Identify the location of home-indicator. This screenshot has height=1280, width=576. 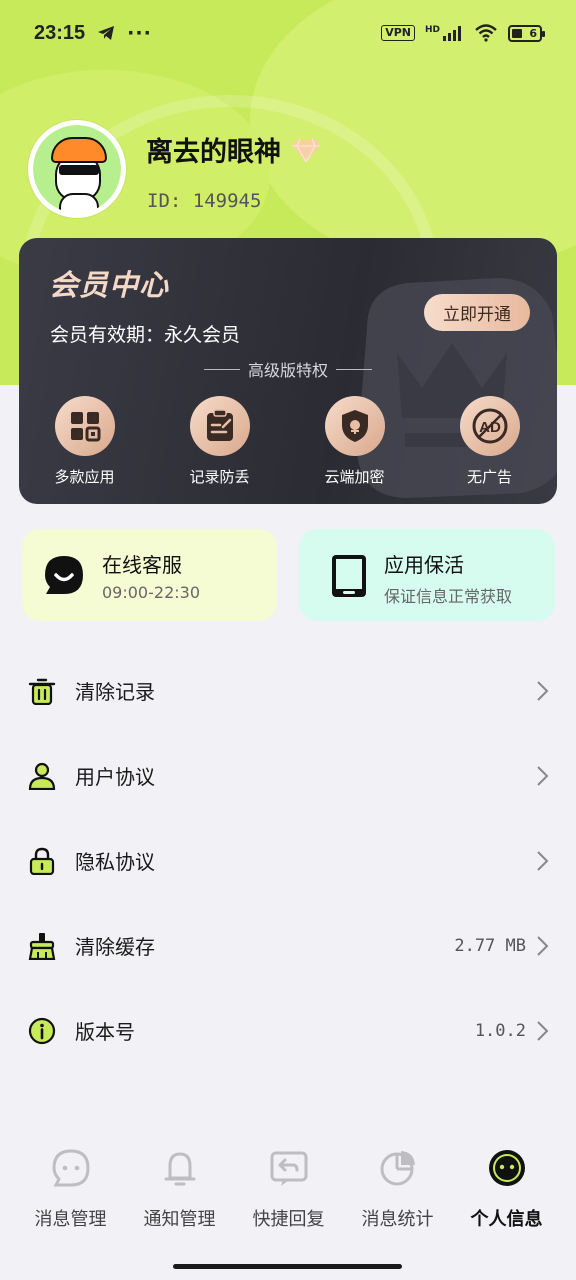
(287, 1266).